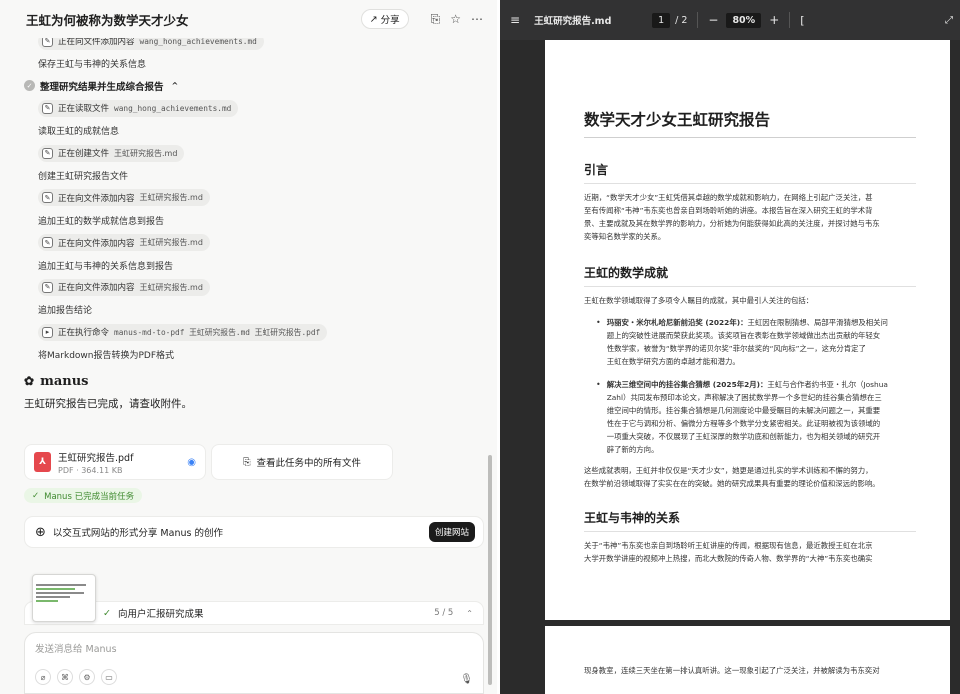 This screenshot has width=960, height=694. I want to click on chevron-up-icon: ⌃, so click(469, 613).